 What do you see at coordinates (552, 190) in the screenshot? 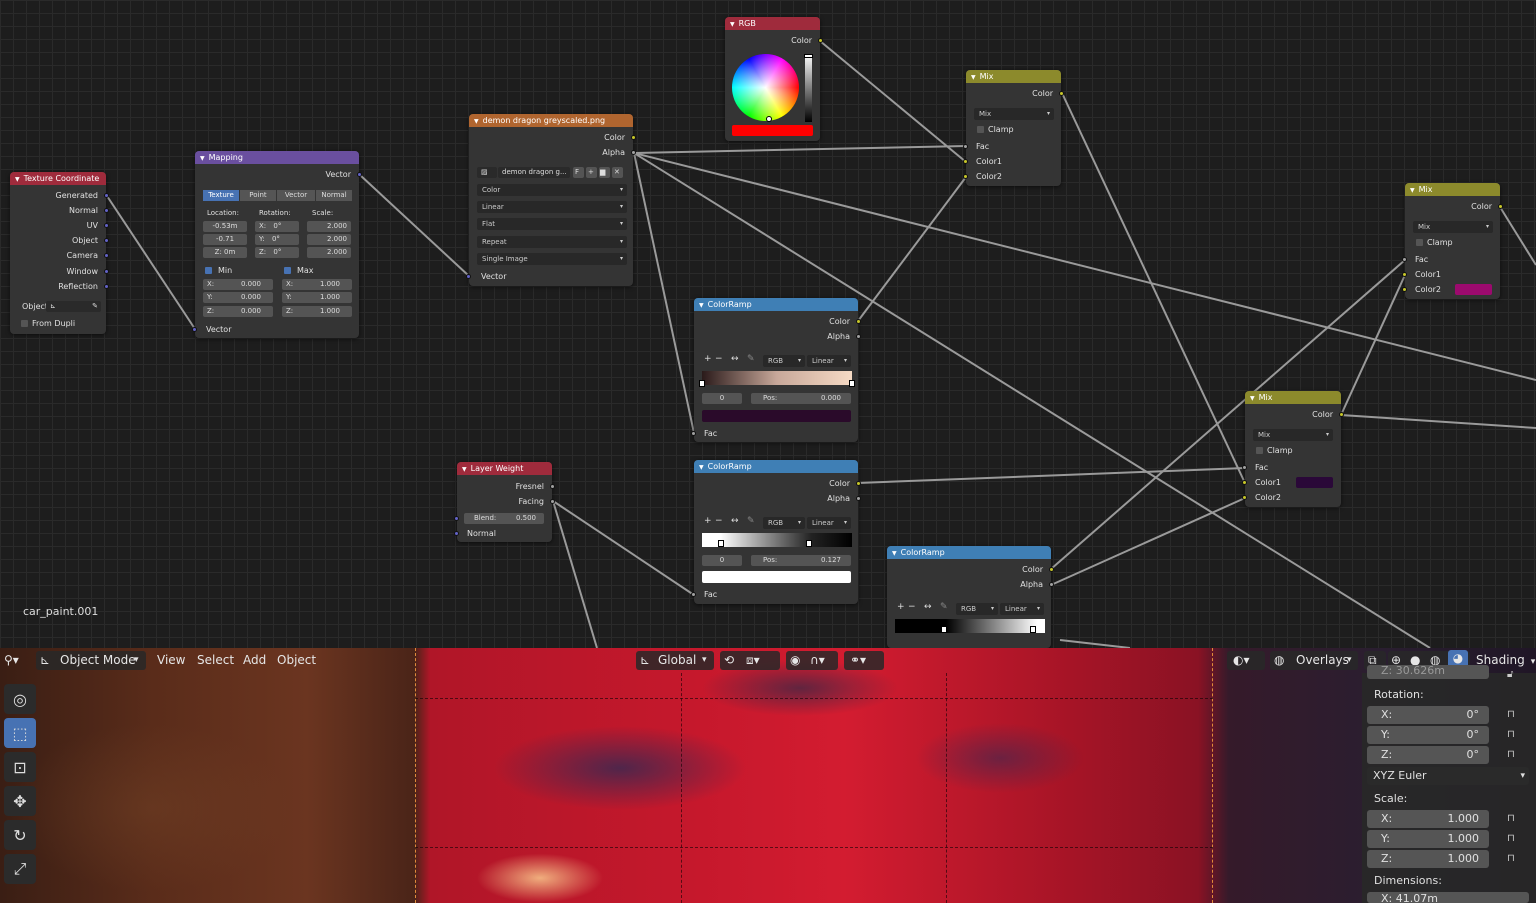
I see `color-space-dropdown: Color ▾` at bounding box center [552, 190].